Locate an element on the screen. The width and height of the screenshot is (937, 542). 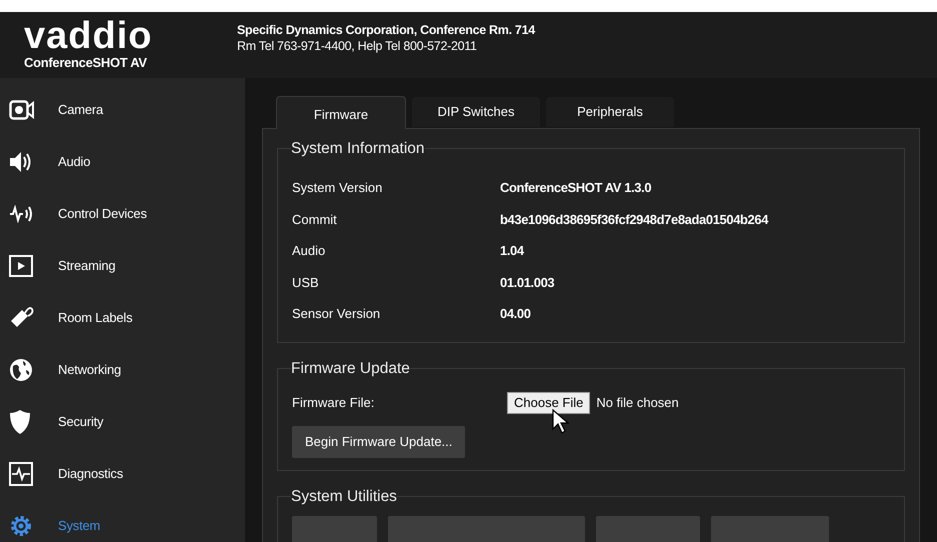
info-label: Sensor Version is located at coordinates (337, 314).